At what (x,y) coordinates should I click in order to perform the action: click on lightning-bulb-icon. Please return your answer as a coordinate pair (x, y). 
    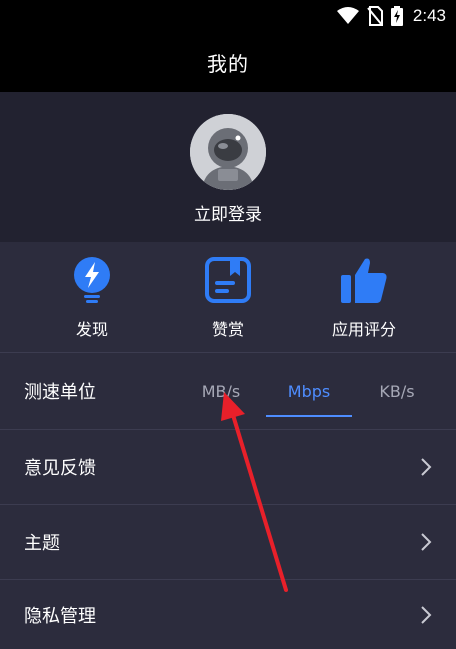
    Looking at the image, I should click on (92, 280).